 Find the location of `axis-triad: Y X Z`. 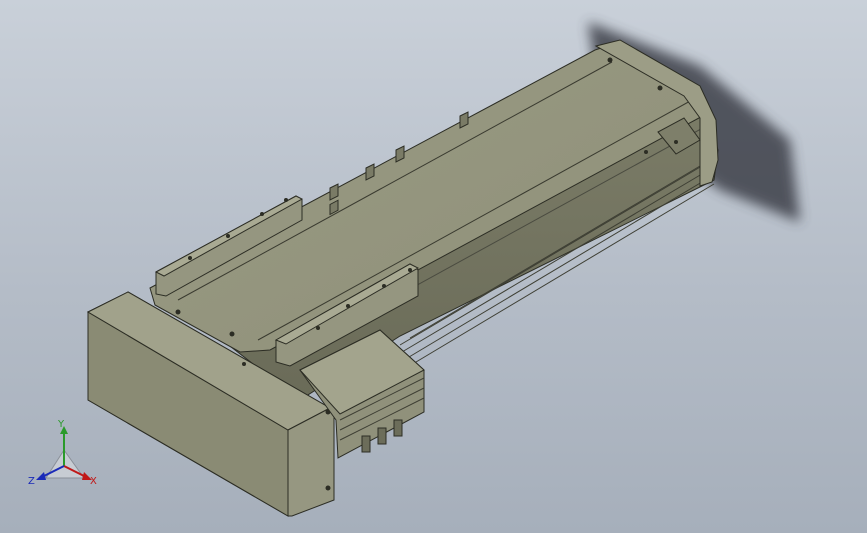

axis-triad: Y X Z is located at coordinates (66, 456).